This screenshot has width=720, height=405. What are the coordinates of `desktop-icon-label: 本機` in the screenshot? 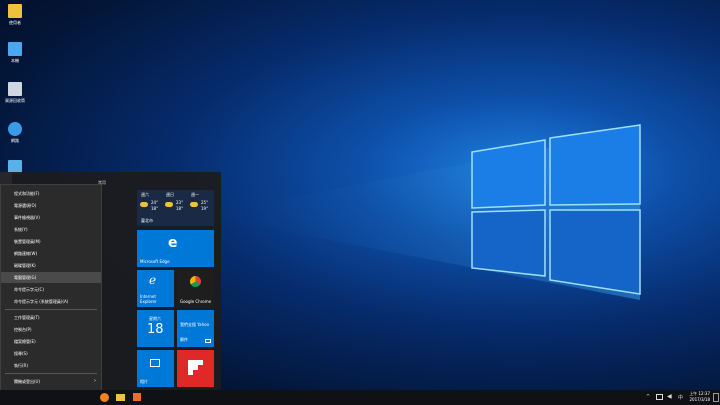 It's located at (15, 60).